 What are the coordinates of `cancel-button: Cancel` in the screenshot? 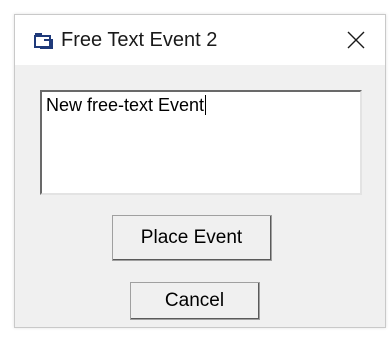 It's located at (195, 301).